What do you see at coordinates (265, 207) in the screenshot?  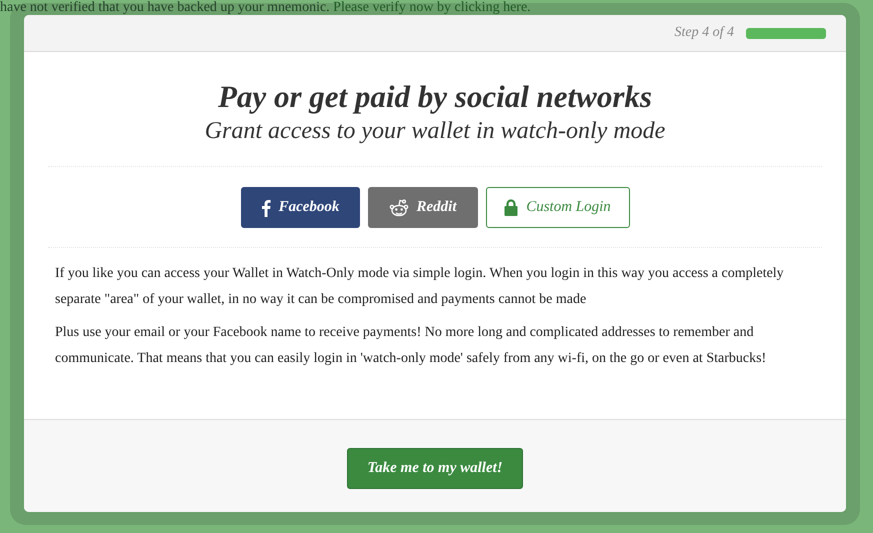 I see `facebook-icon` at bounding box center [265, 207].